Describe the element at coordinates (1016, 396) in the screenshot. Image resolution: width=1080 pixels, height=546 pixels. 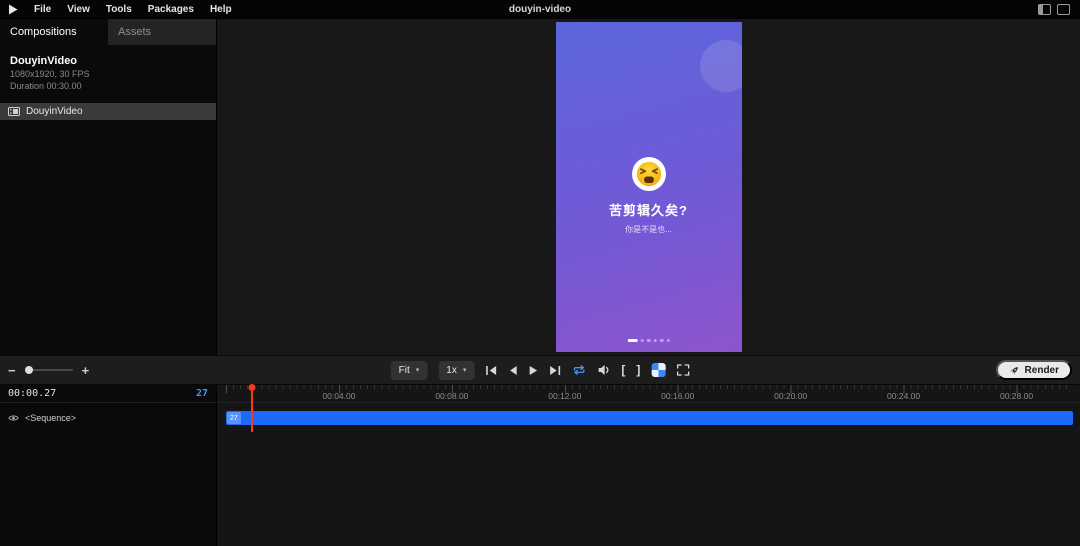
I see `ruler-tick-label: 00:28.00` at that location.